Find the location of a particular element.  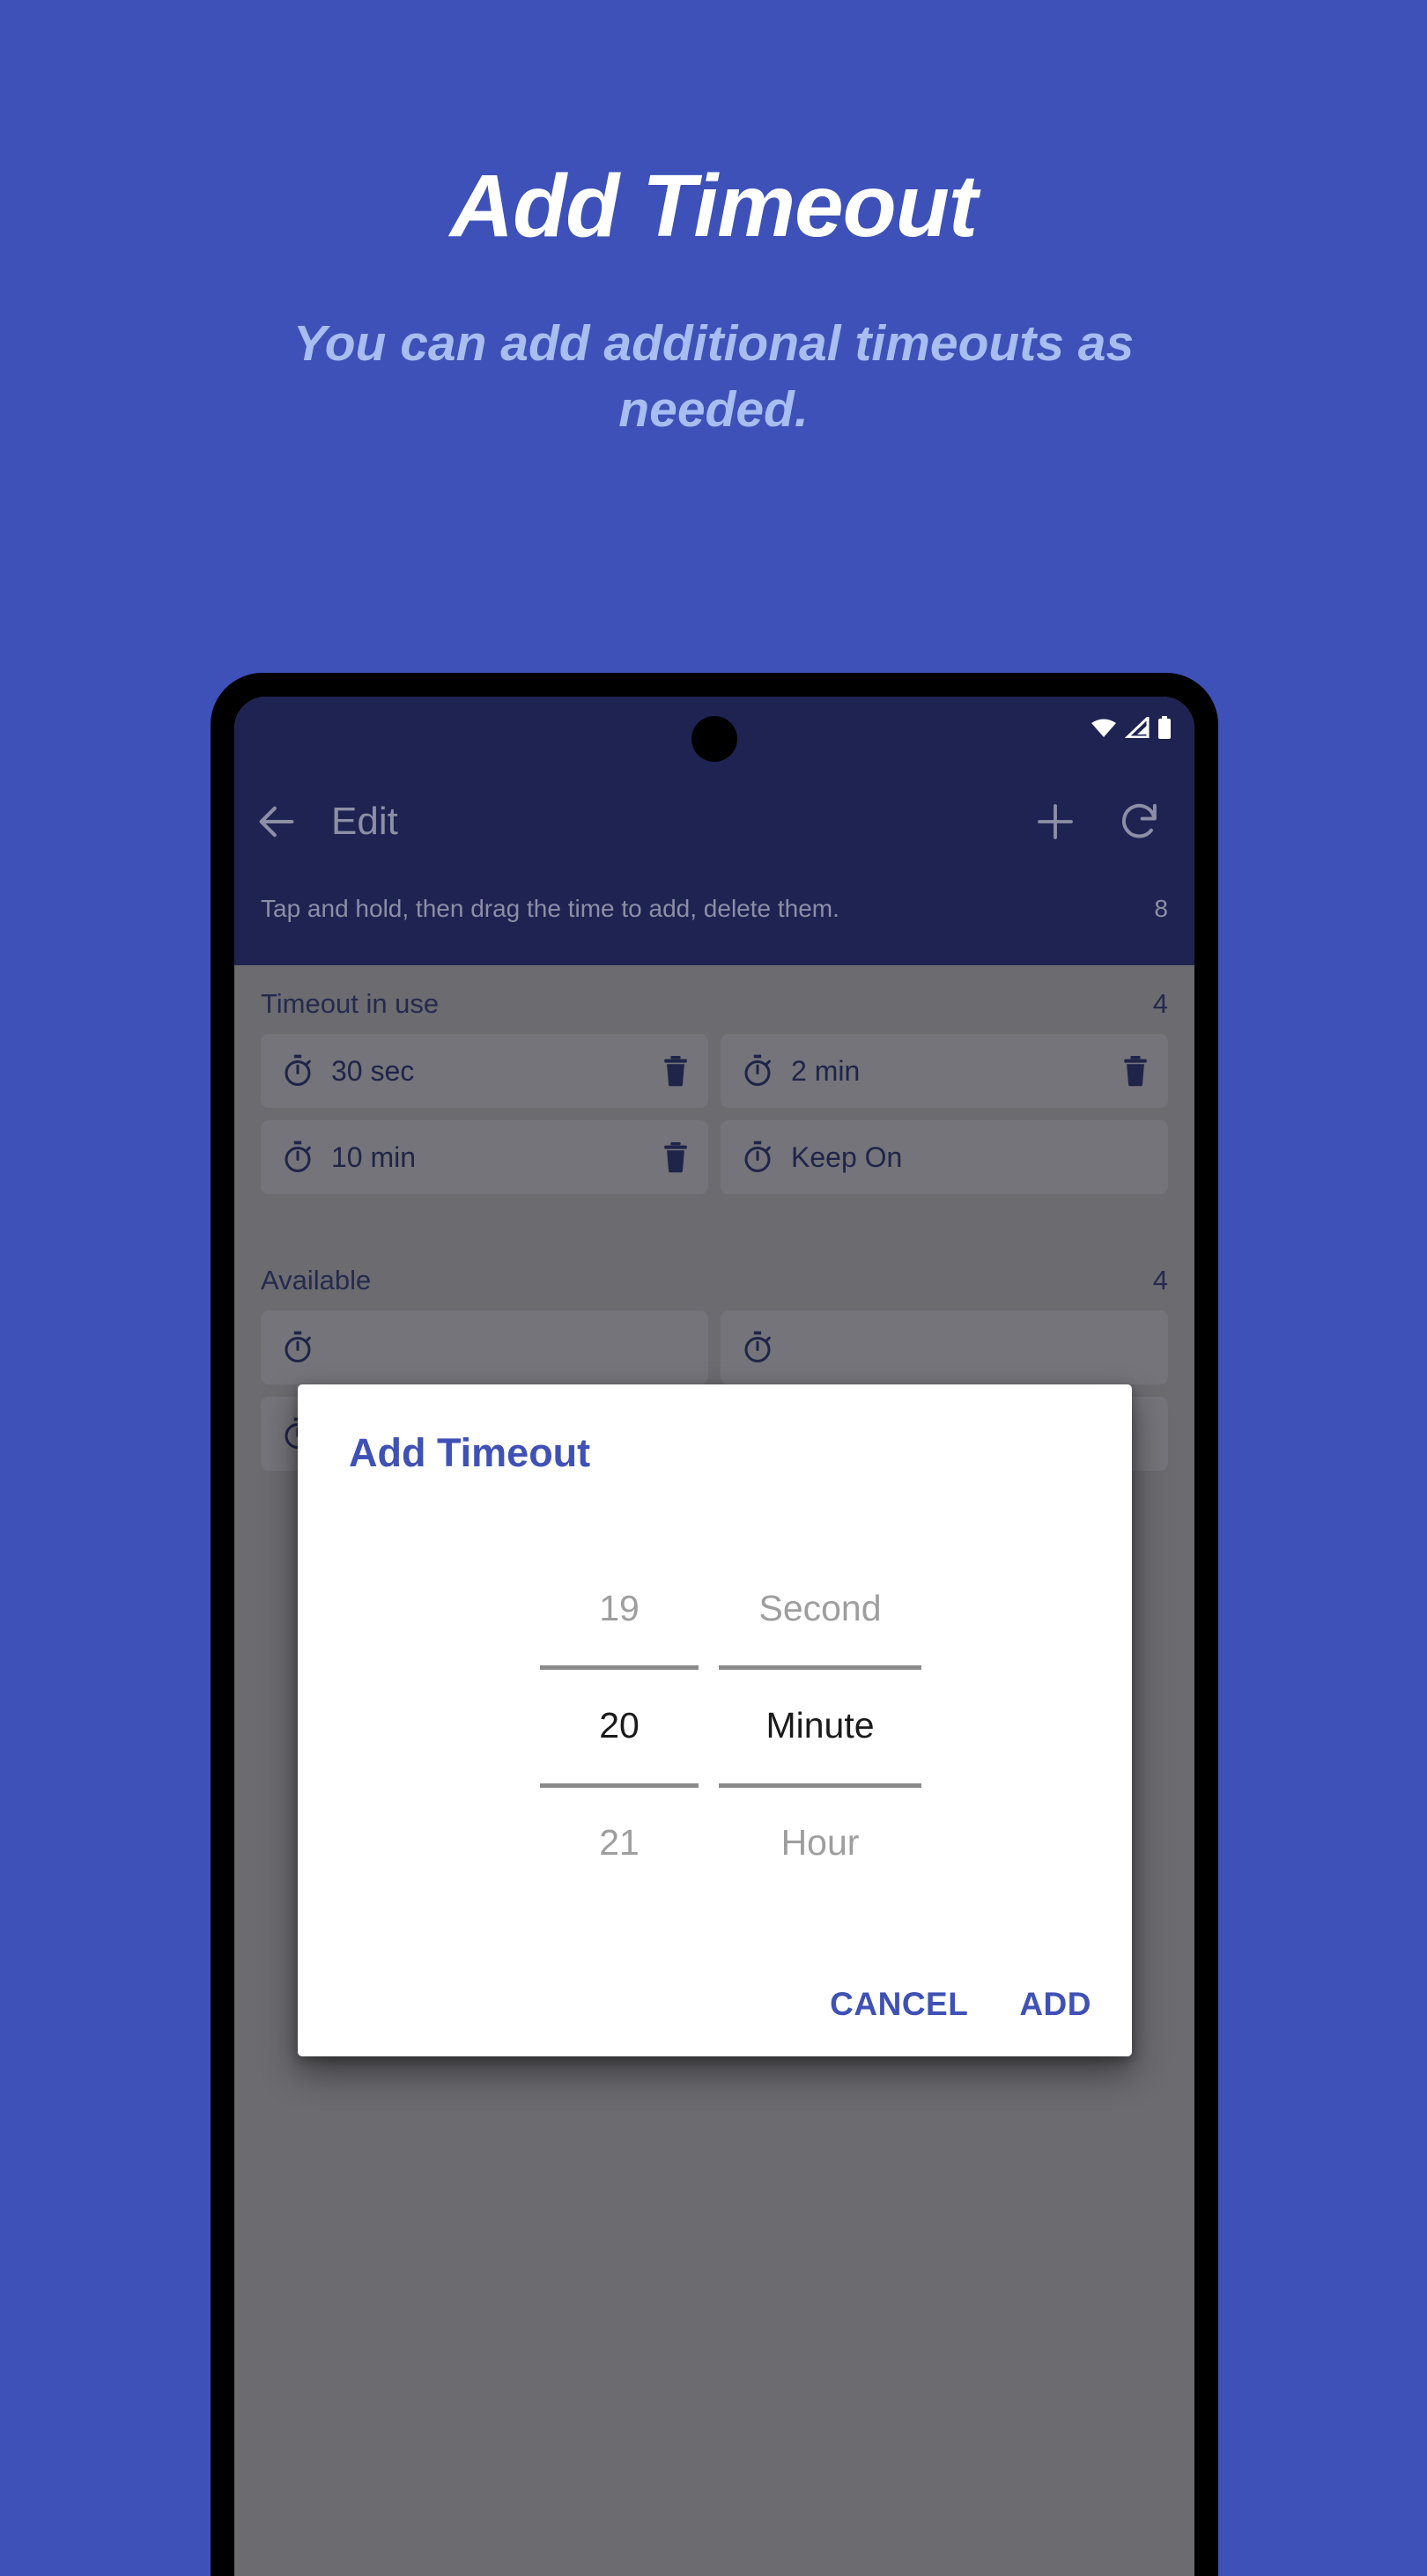

available-count: 4 is located at coordinates (1160, 1280).